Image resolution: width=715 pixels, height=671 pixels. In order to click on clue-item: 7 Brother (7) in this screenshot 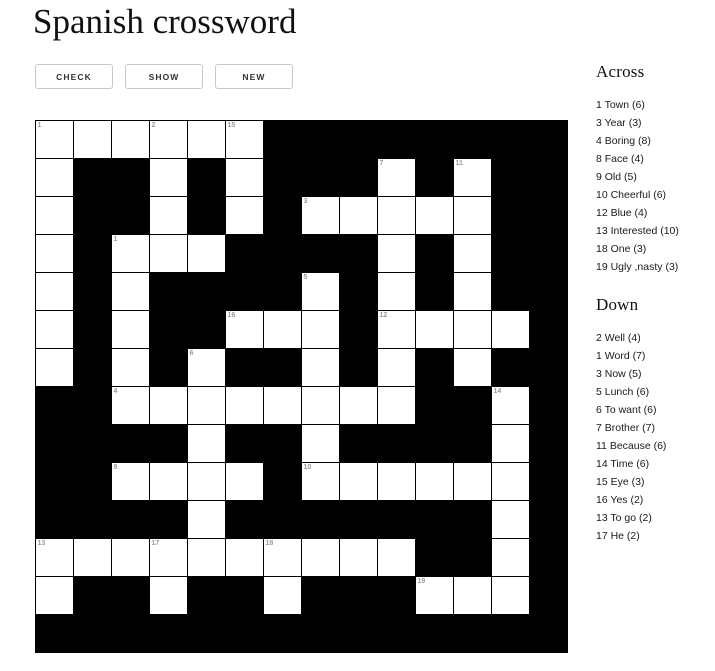, I will do `click(655, 428)`.